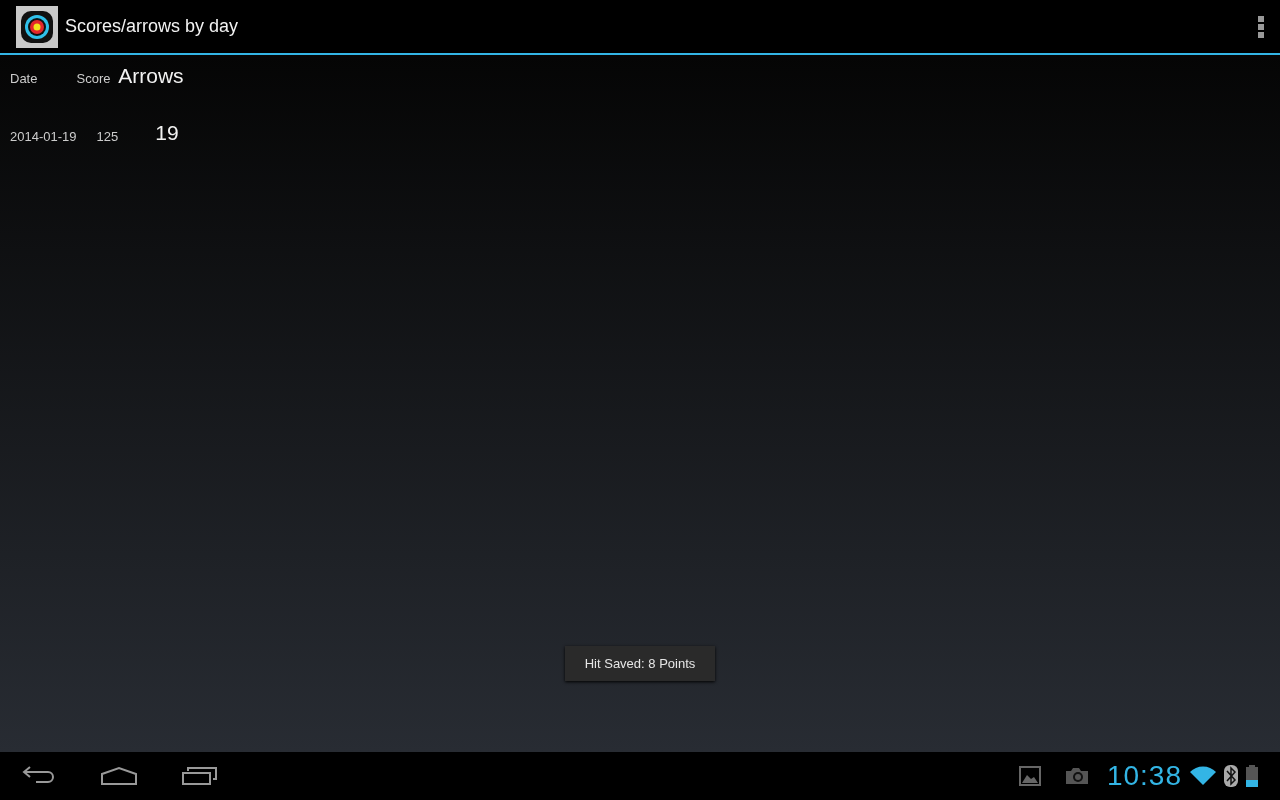 The width and height of the screenshot is (1280, 800). Describe the element at coordinates (151, 76) in the screenshot. I see `column-header: Arrows` at that location.